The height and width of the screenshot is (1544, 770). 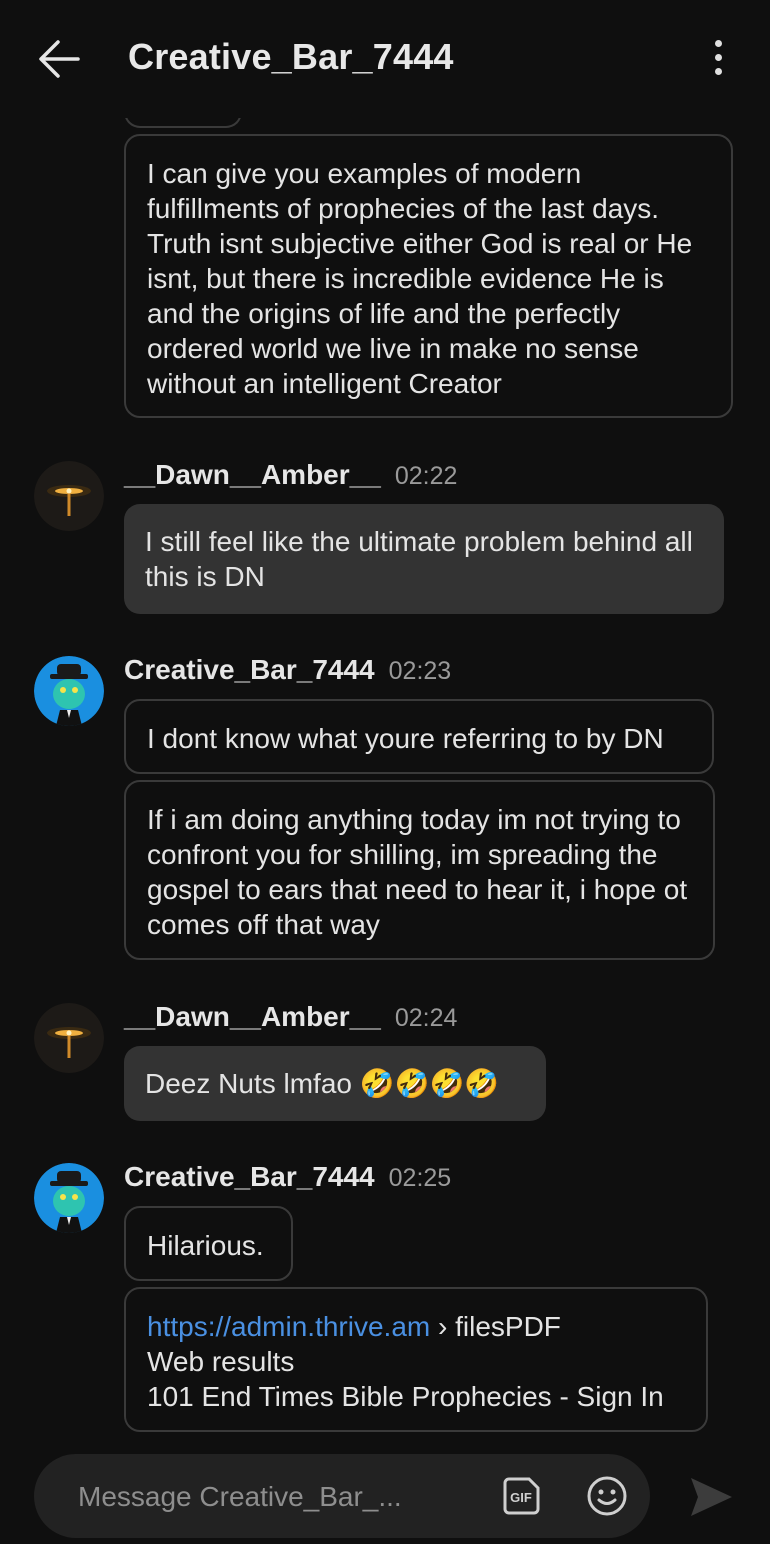 I want to click on message-bubble: Hilarious., so click(x=208, y=1243).